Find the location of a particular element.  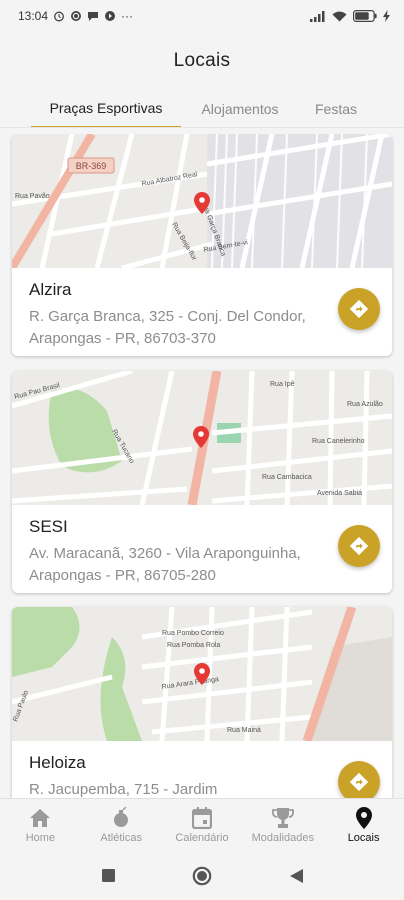

nav-item-home: Home is located at coordinates (40, 825).